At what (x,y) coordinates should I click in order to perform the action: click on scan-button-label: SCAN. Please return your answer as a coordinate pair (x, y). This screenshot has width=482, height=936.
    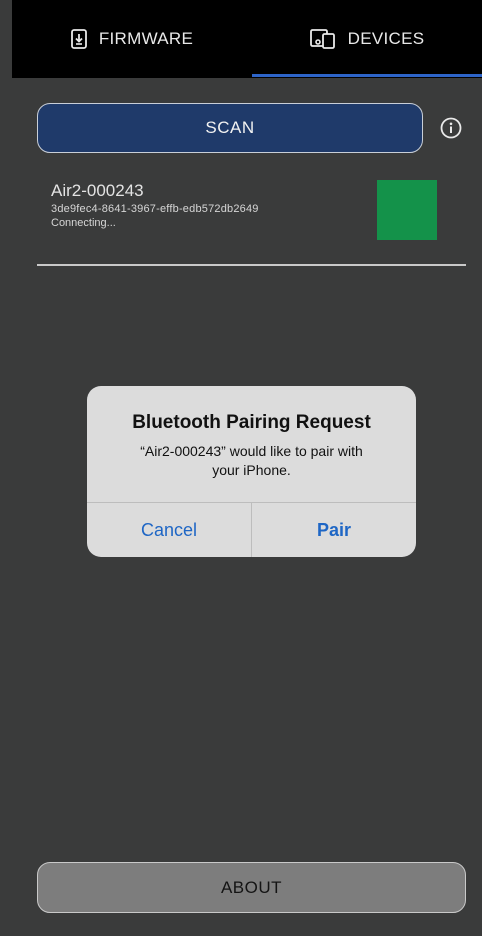
    Looking at the image, I should click on (230, 127).